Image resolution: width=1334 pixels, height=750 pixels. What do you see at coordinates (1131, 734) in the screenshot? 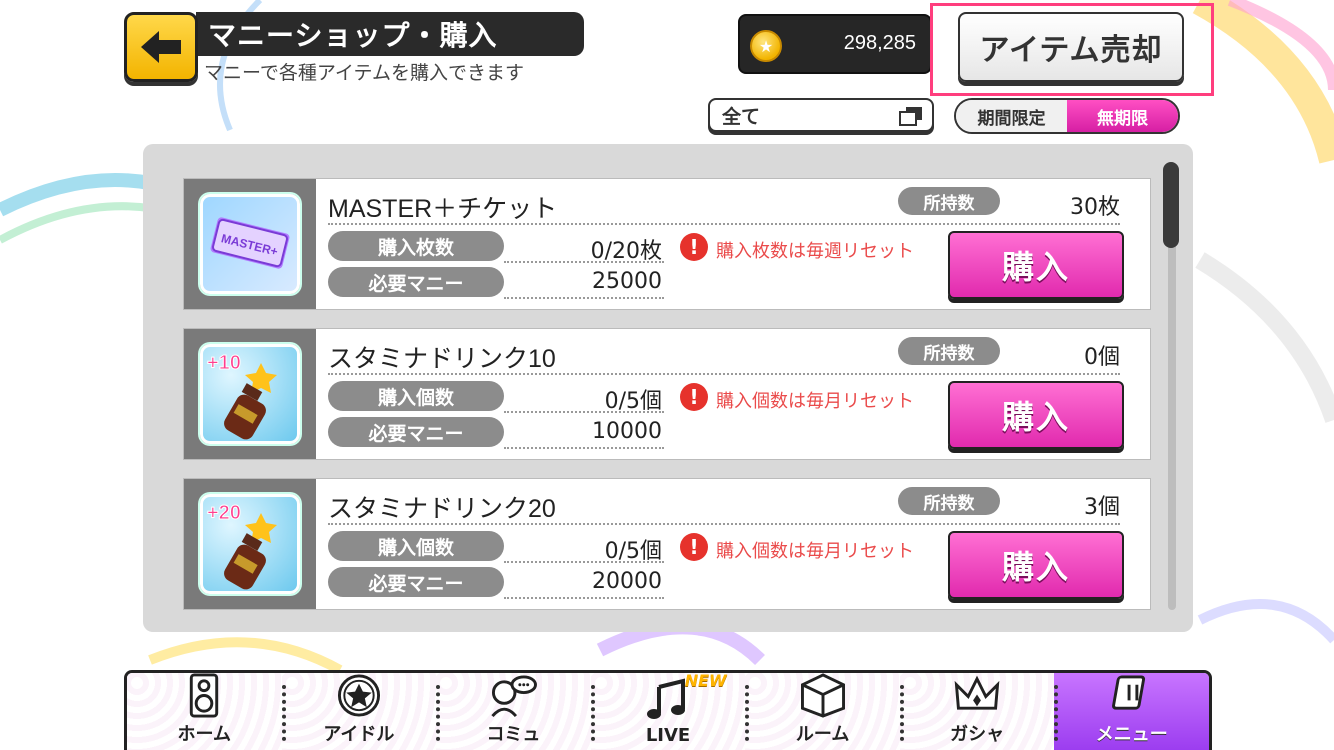
I see `nav-label: メニュー` at bounding box center [1131, 734].